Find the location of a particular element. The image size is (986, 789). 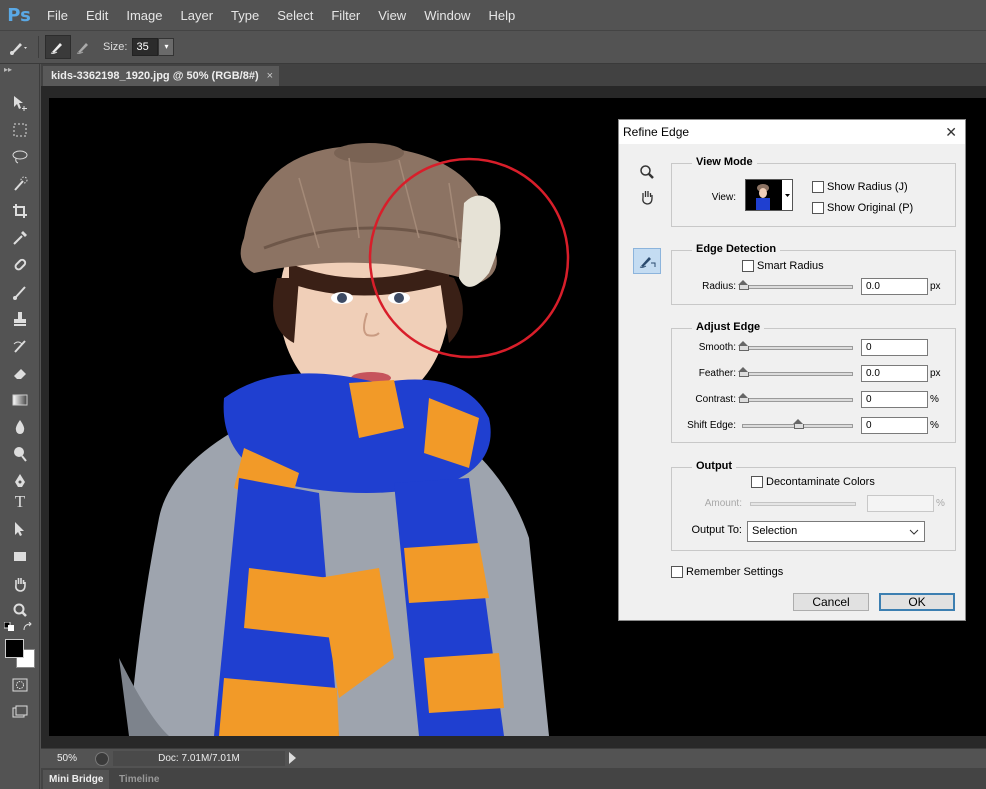

smooth-slider-thumb is located at coordinates (743, 346).